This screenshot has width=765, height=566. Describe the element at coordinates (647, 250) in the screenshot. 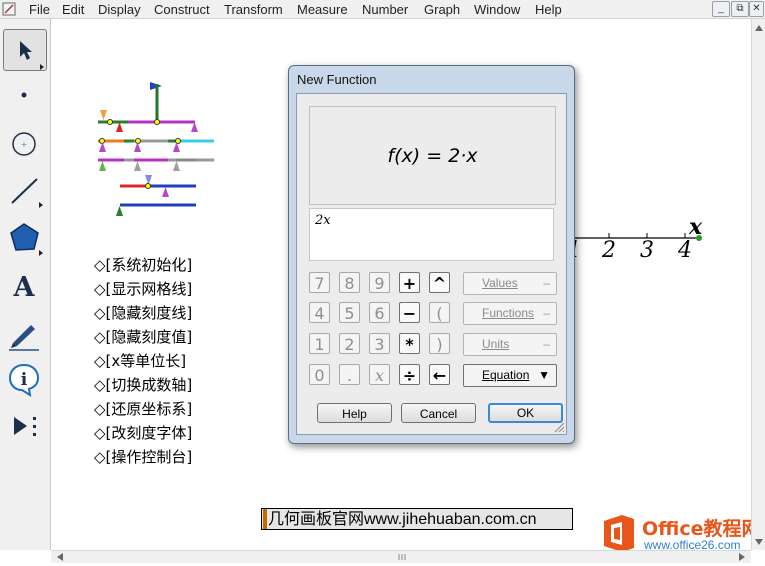

I see `x-tick-label: 3` at that location.